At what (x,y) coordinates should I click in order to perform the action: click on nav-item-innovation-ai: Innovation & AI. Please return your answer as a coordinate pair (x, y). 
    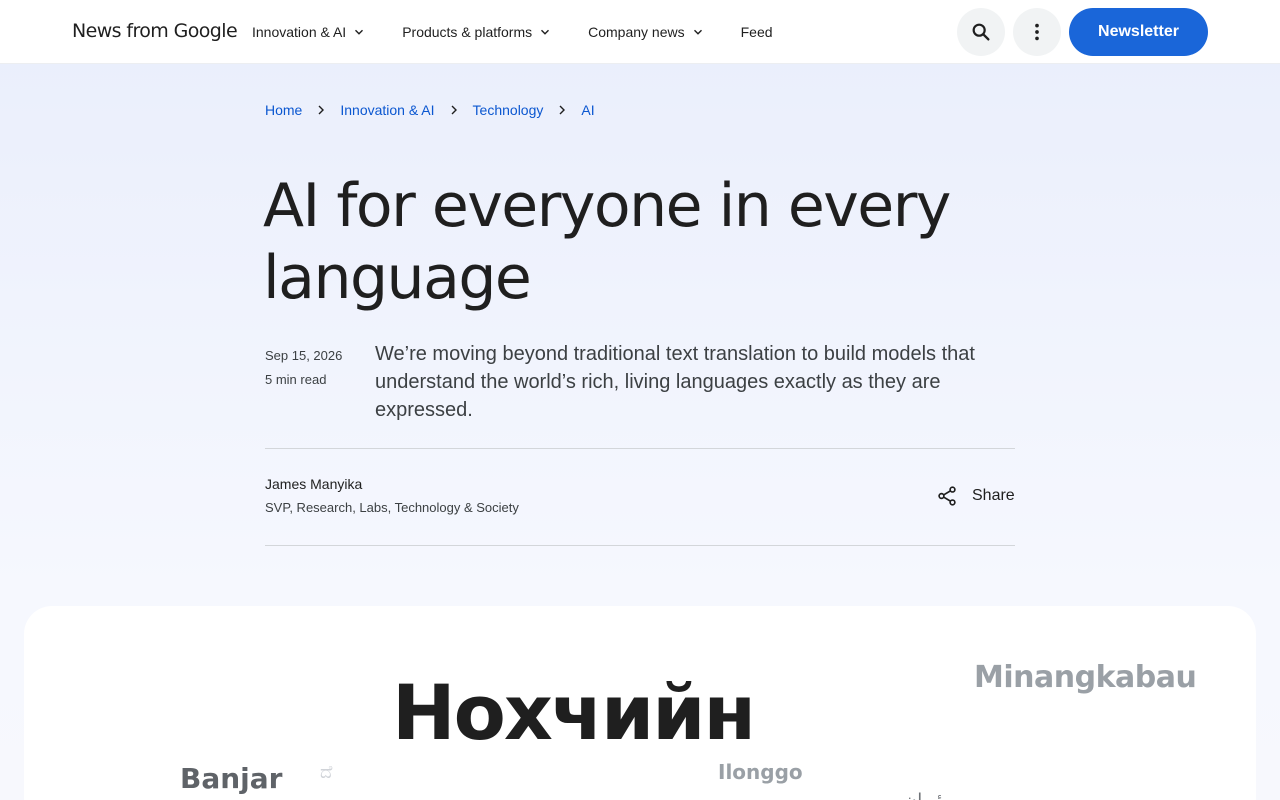
    Looking at the image, I should click on (309, 32).